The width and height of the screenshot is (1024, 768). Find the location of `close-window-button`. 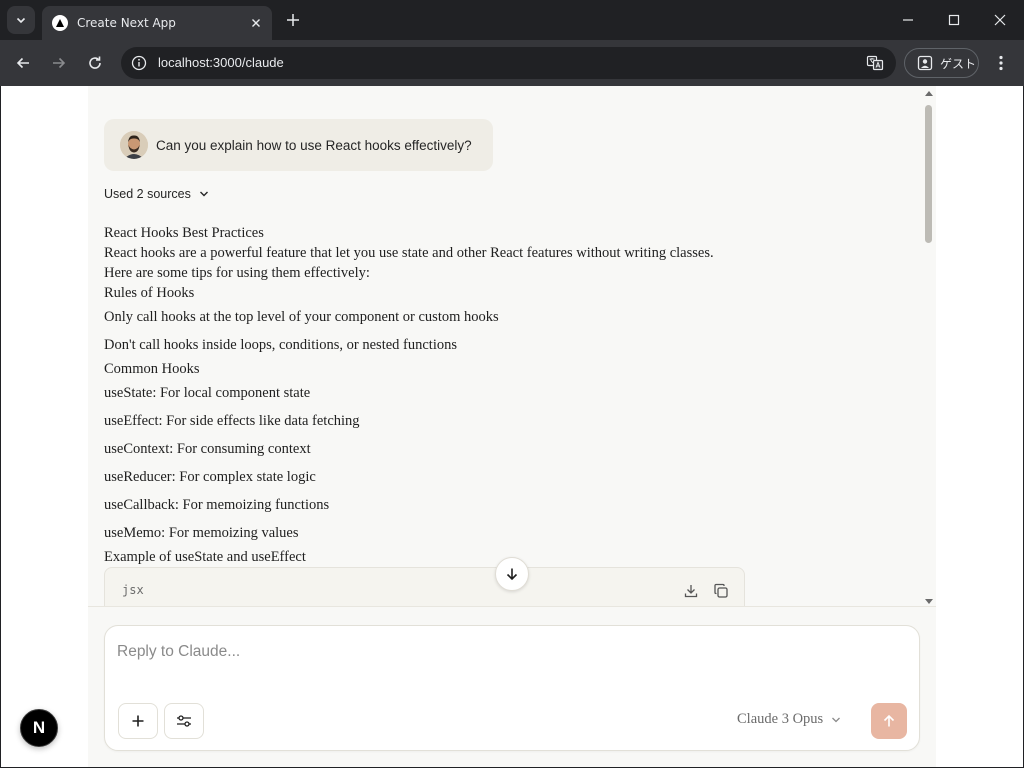

close-window-button is located at coordinates (1000, 20).